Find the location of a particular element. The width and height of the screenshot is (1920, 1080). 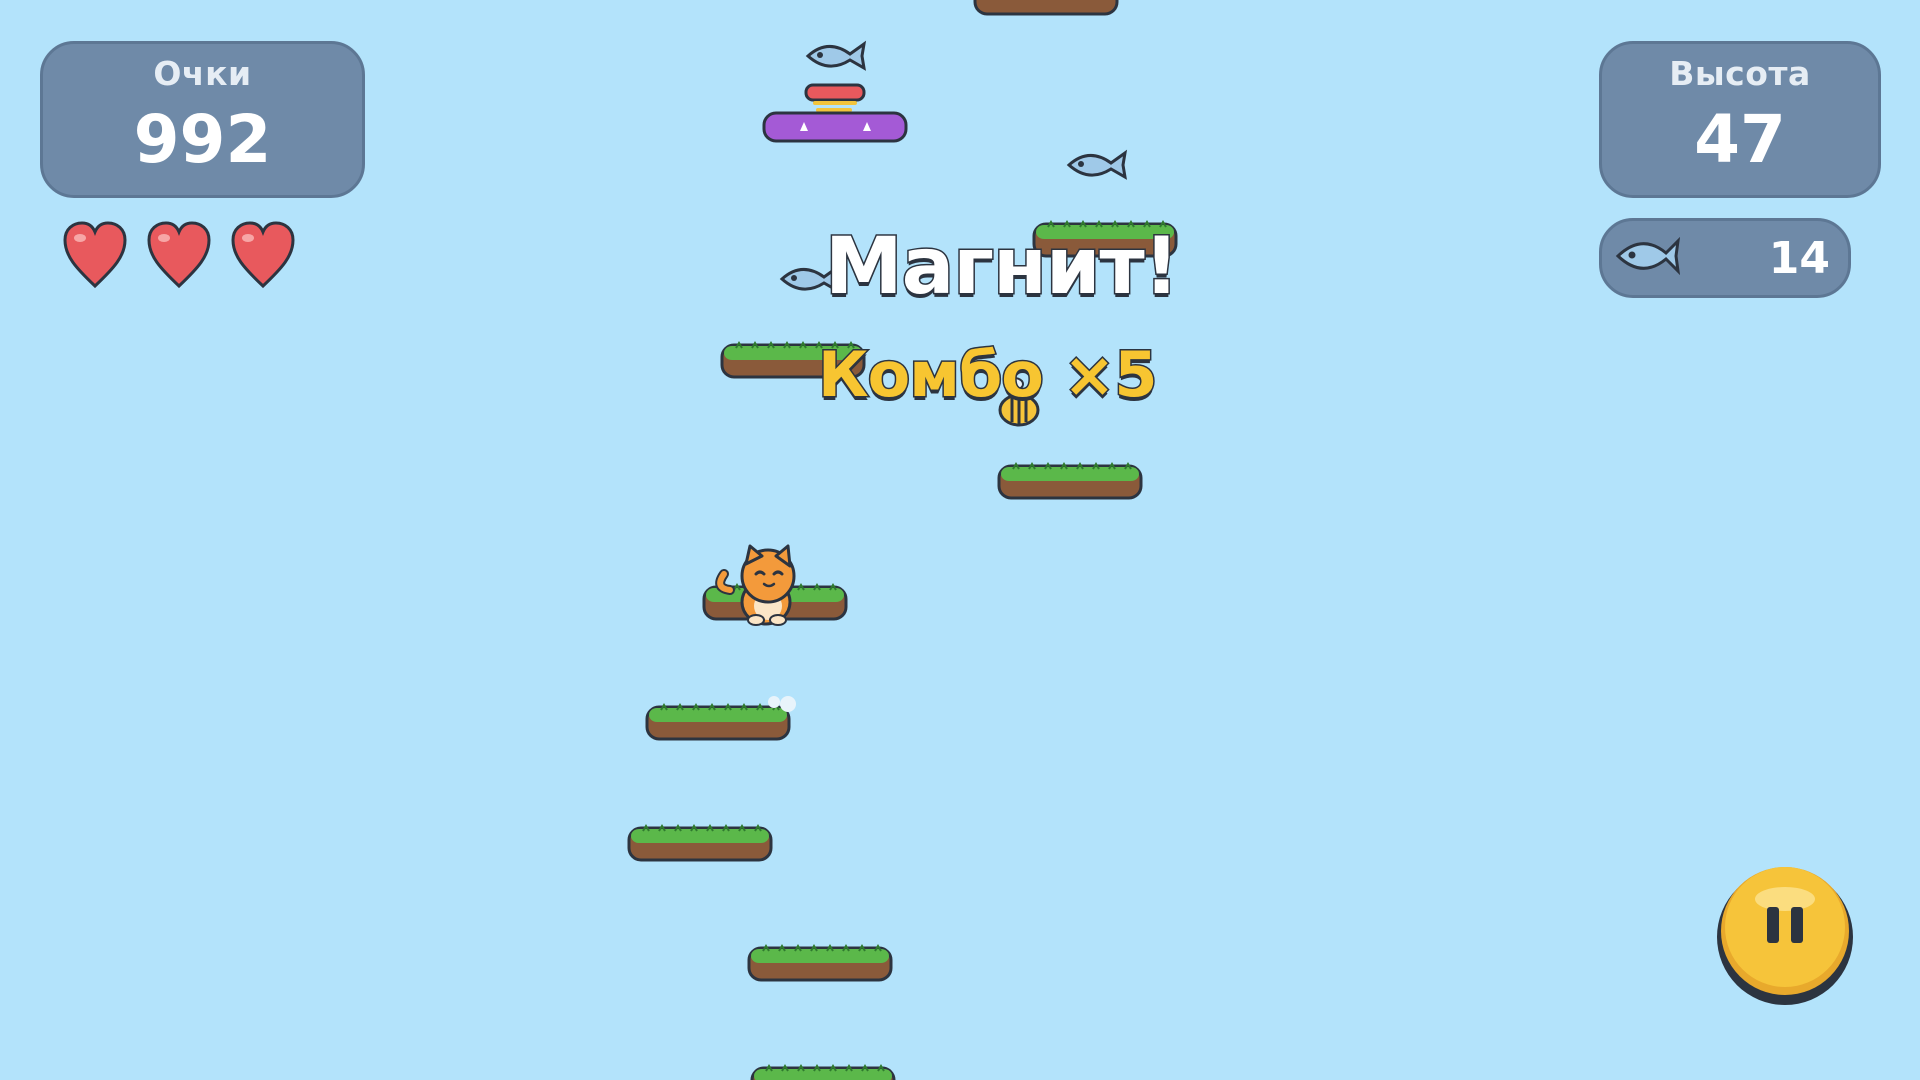

score-value: 992 is located at coordinates (202, 139).